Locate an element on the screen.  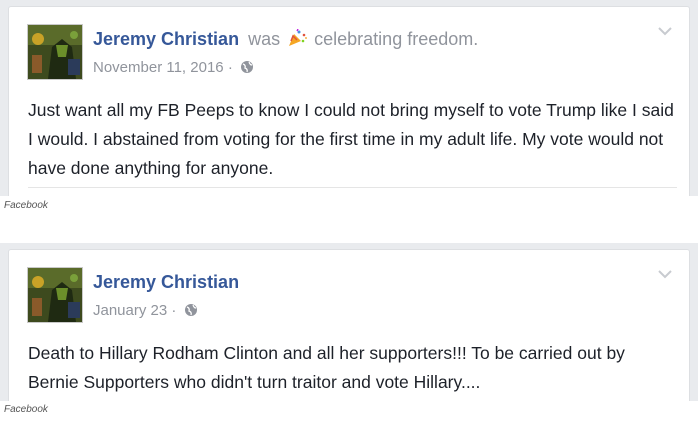
post-date-link: November 11, 2016 is located at coordinates (158, 67).